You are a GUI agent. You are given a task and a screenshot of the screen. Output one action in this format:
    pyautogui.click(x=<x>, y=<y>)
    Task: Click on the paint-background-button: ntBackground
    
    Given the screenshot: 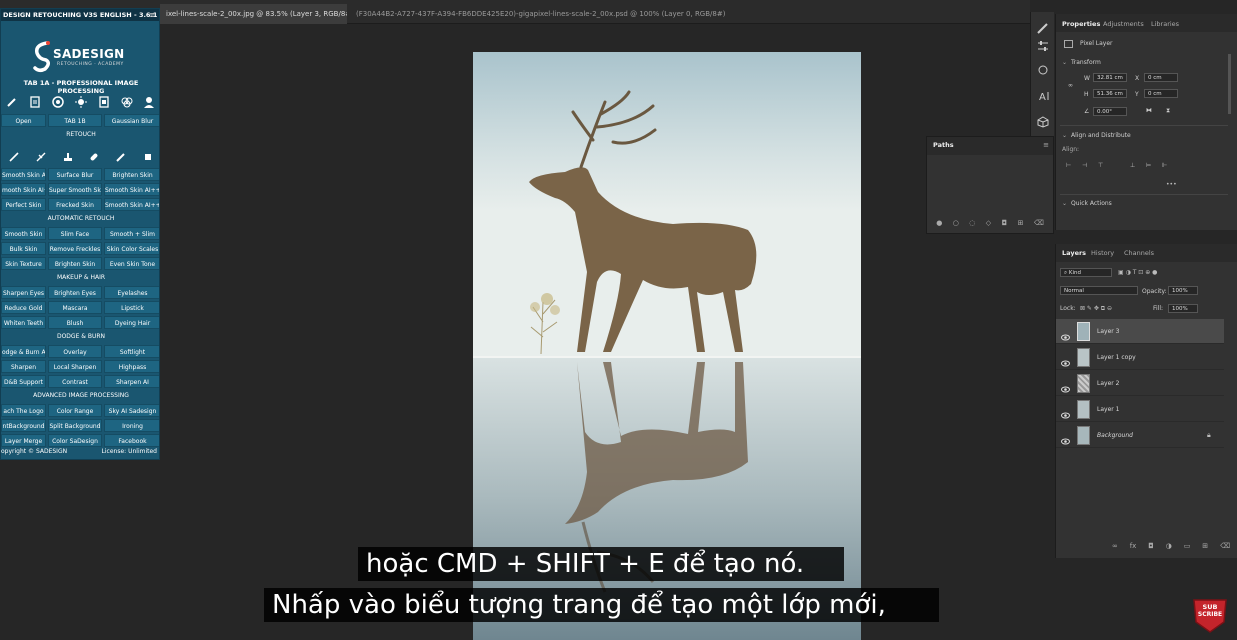 What is the action you would take?
    pyautogui.click(x=23, y=425)
    